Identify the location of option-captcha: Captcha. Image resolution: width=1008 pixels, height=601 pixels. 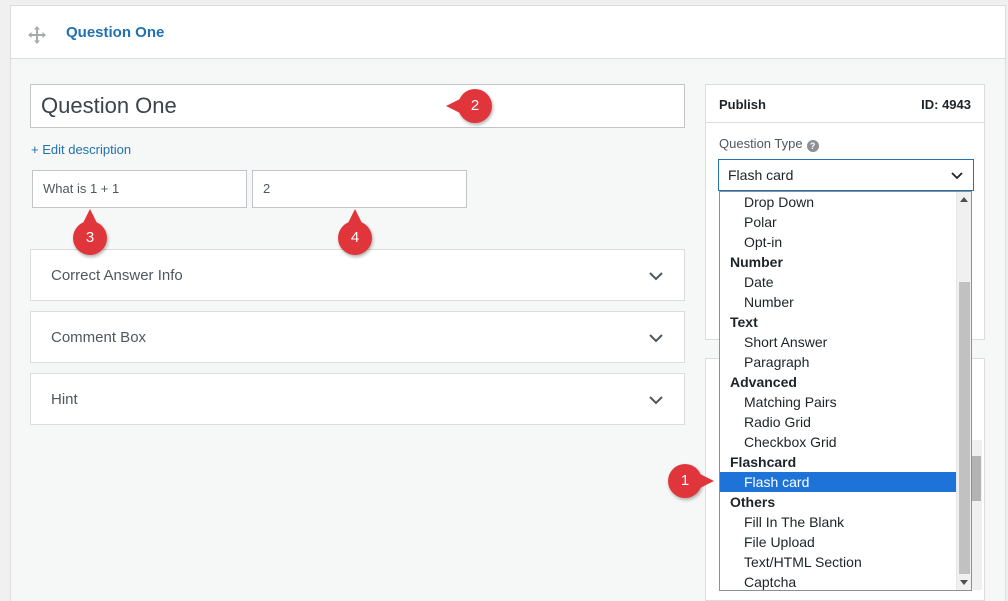
(838, 581).